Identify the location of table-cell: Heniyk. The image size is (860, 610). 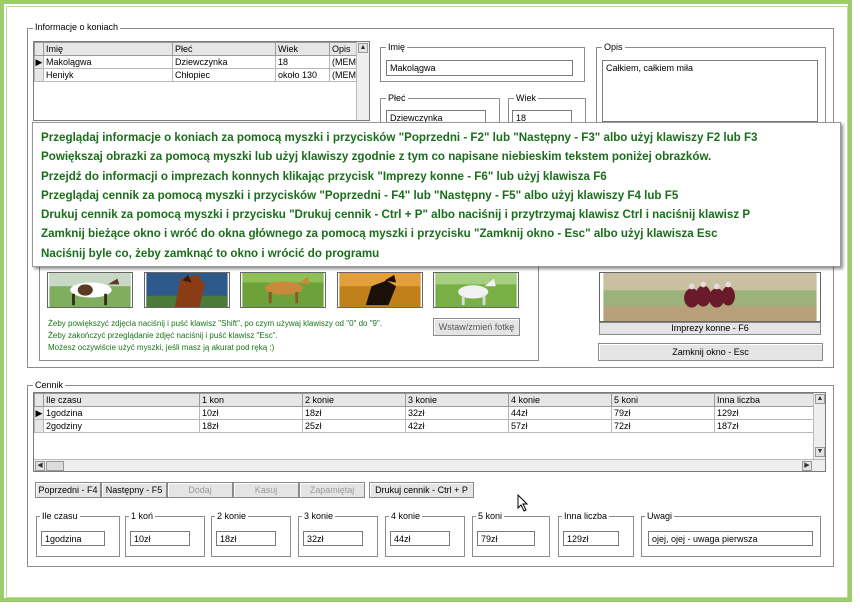
(108, 75).